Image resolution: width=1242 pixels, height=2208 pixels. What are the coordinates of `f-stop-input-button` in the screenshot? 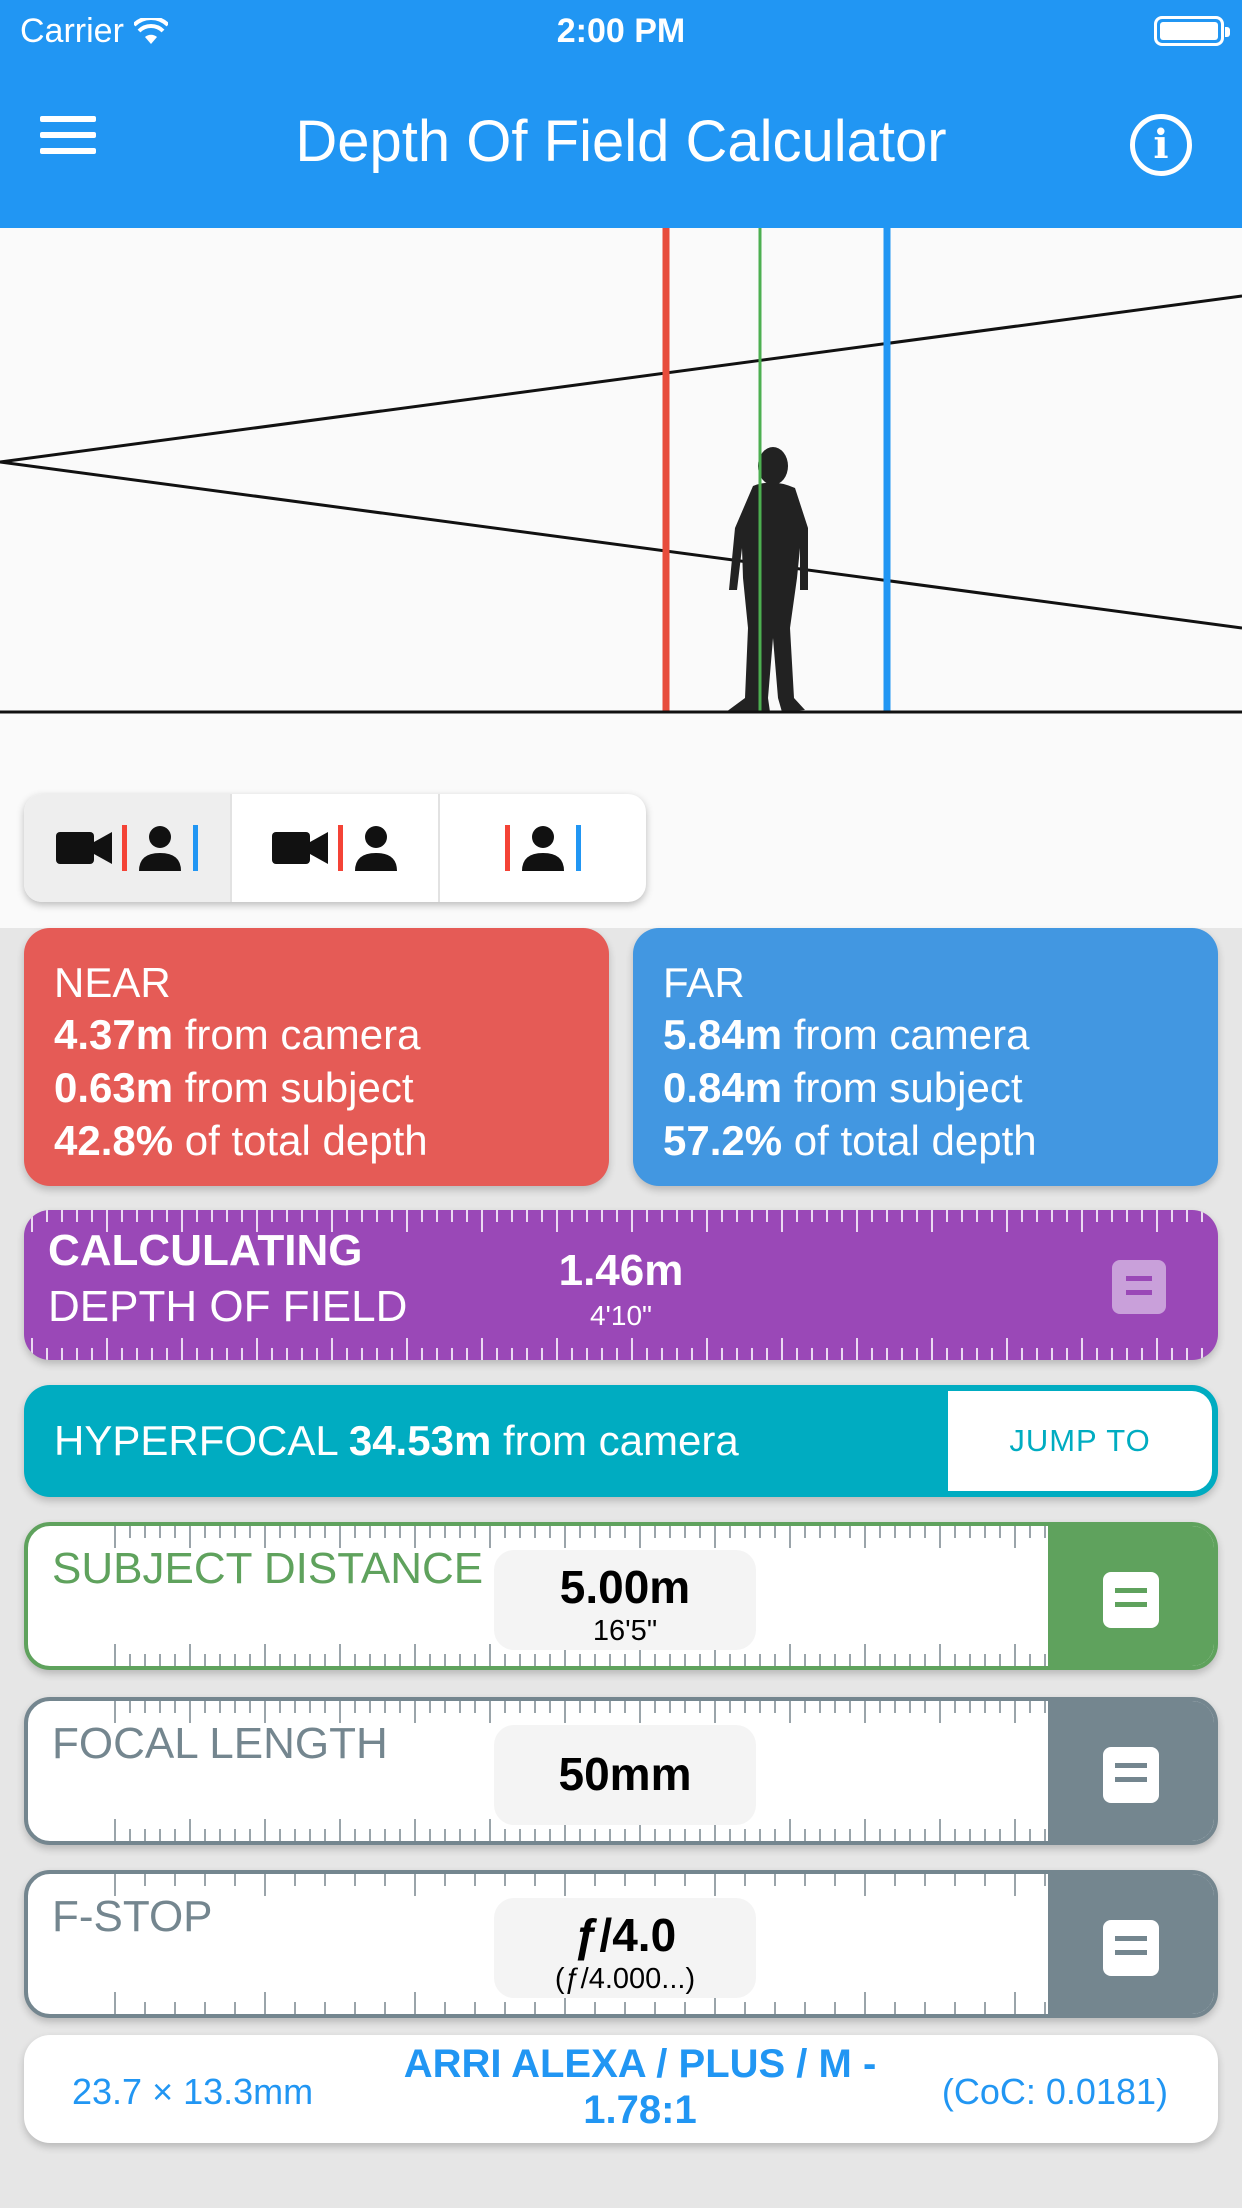 It's located at (1131, 1944).